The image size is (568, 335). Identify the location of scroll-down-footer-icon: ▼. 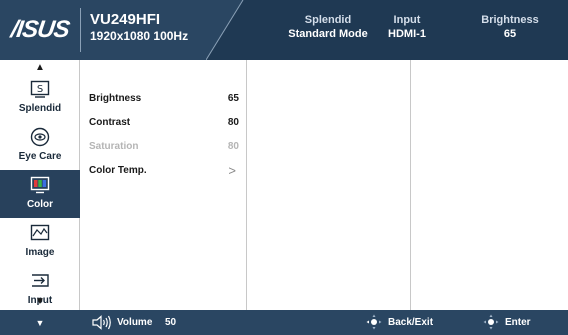
(40, 322).